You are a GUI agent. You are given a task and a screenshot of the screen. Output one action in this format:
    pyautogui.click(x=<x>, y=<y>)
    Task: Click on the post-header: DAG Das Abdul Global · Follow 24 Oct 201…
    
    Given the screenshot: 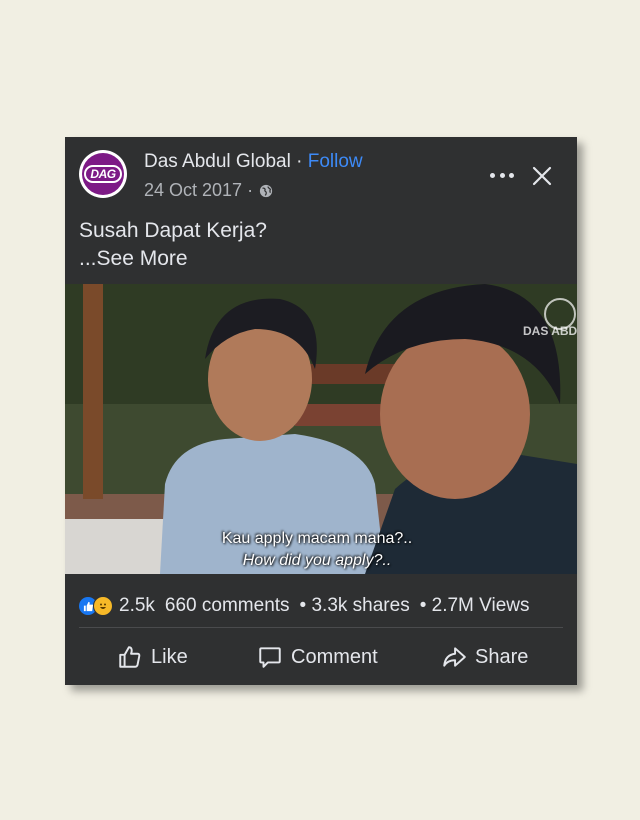 What is the action you would take?
    pyautogui.click(x=321, y=174)
    